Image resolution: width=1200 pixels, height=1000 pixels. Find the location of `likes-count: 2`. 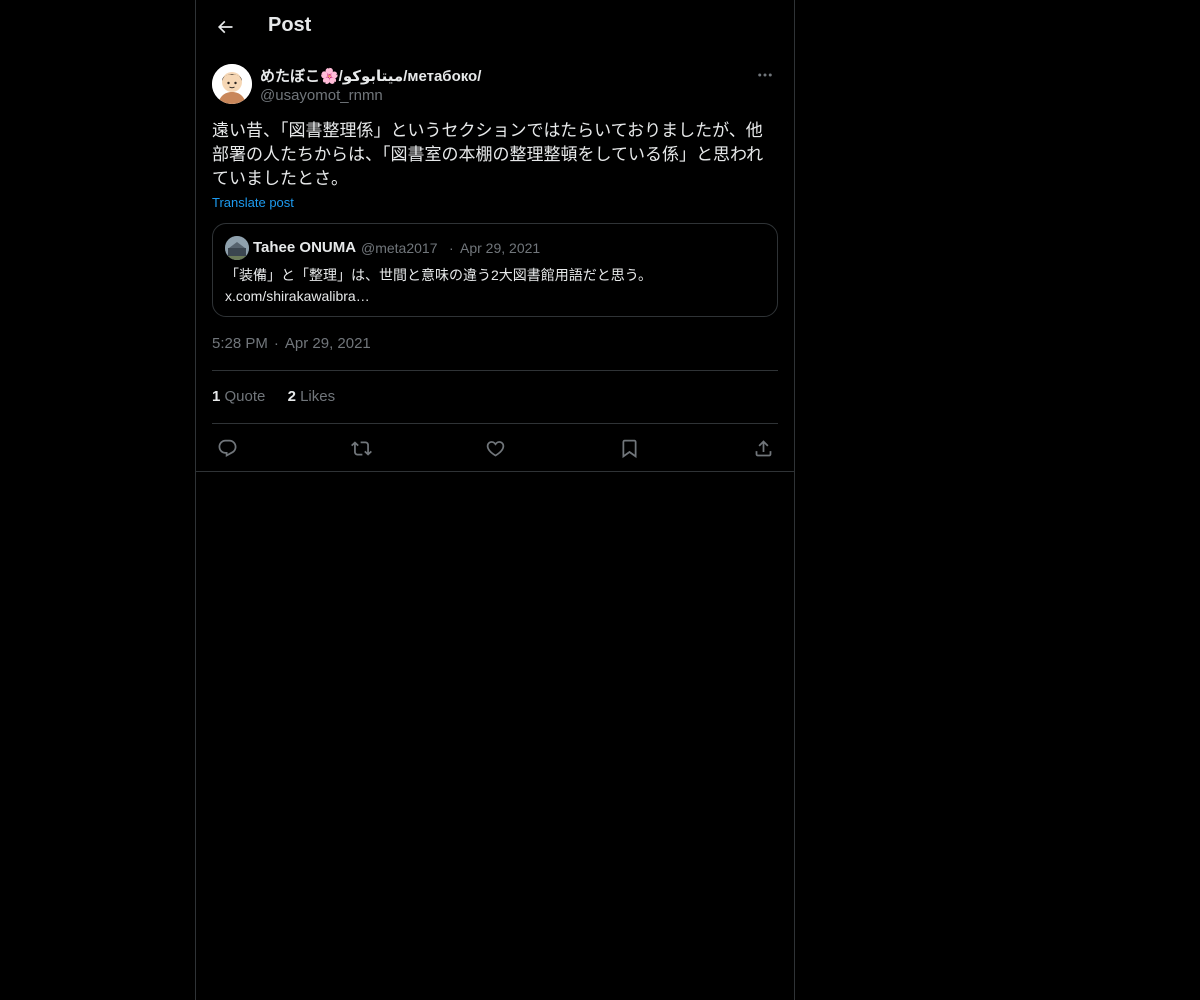

likes-count: 2 is located at coordinates (291, 396).